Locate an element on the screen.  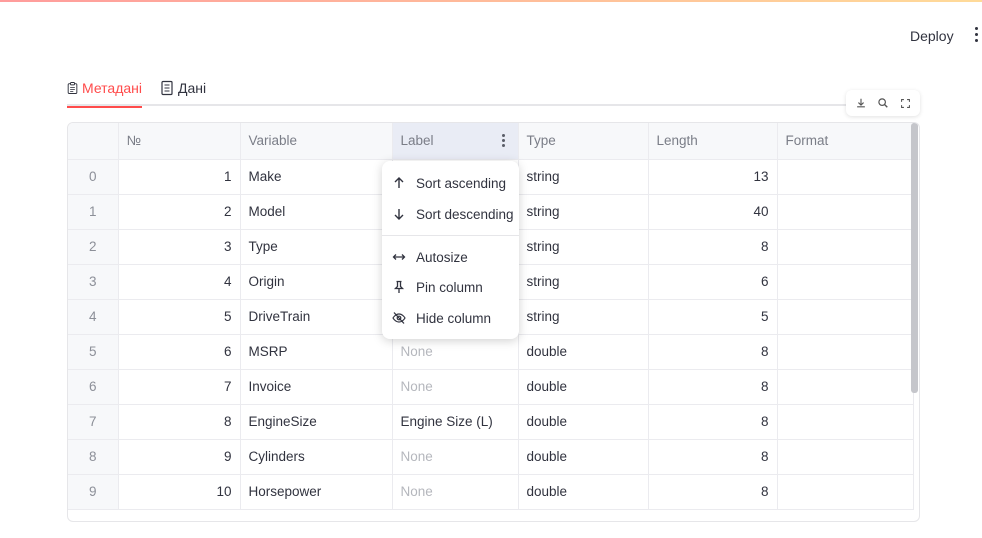
cell-variable: EngineSize is located at coordinates (316, 422).